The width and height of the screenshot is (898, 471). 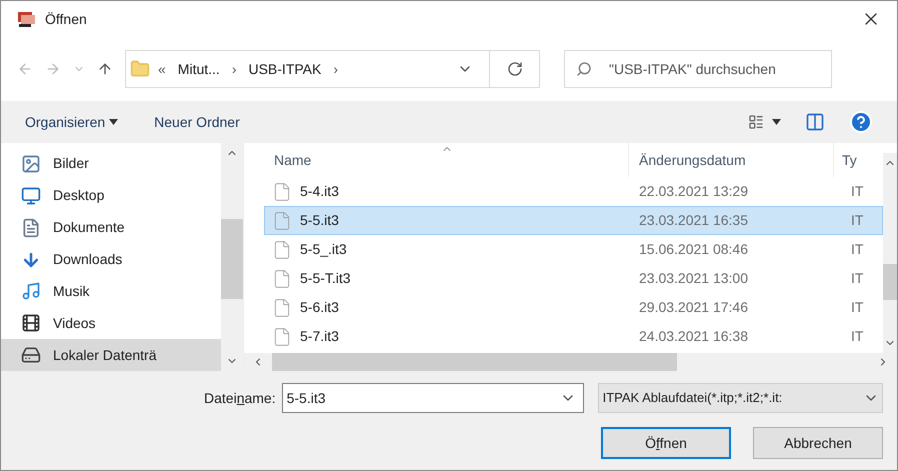 What do you see at coordinates (815, 122) in the screenshot?
I see `preview-pane-icon` at bounding box center [815, 122].